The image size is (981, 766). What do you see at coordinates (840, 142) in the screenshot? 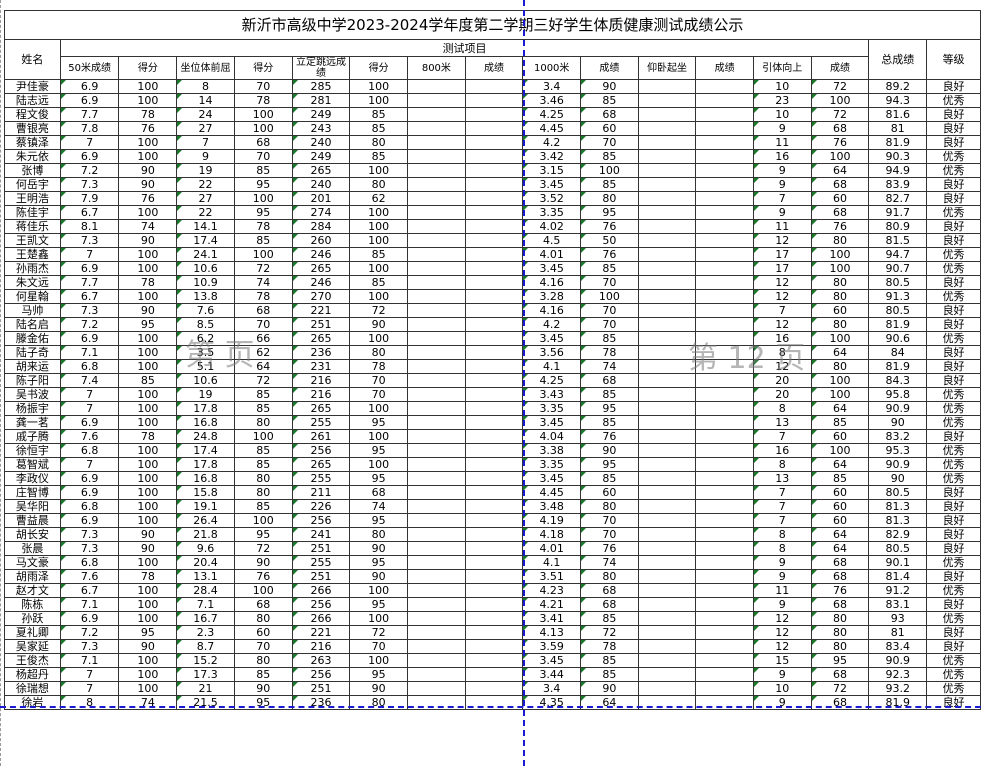
I see `table-cell: 76` at bounding box center [840, 142].